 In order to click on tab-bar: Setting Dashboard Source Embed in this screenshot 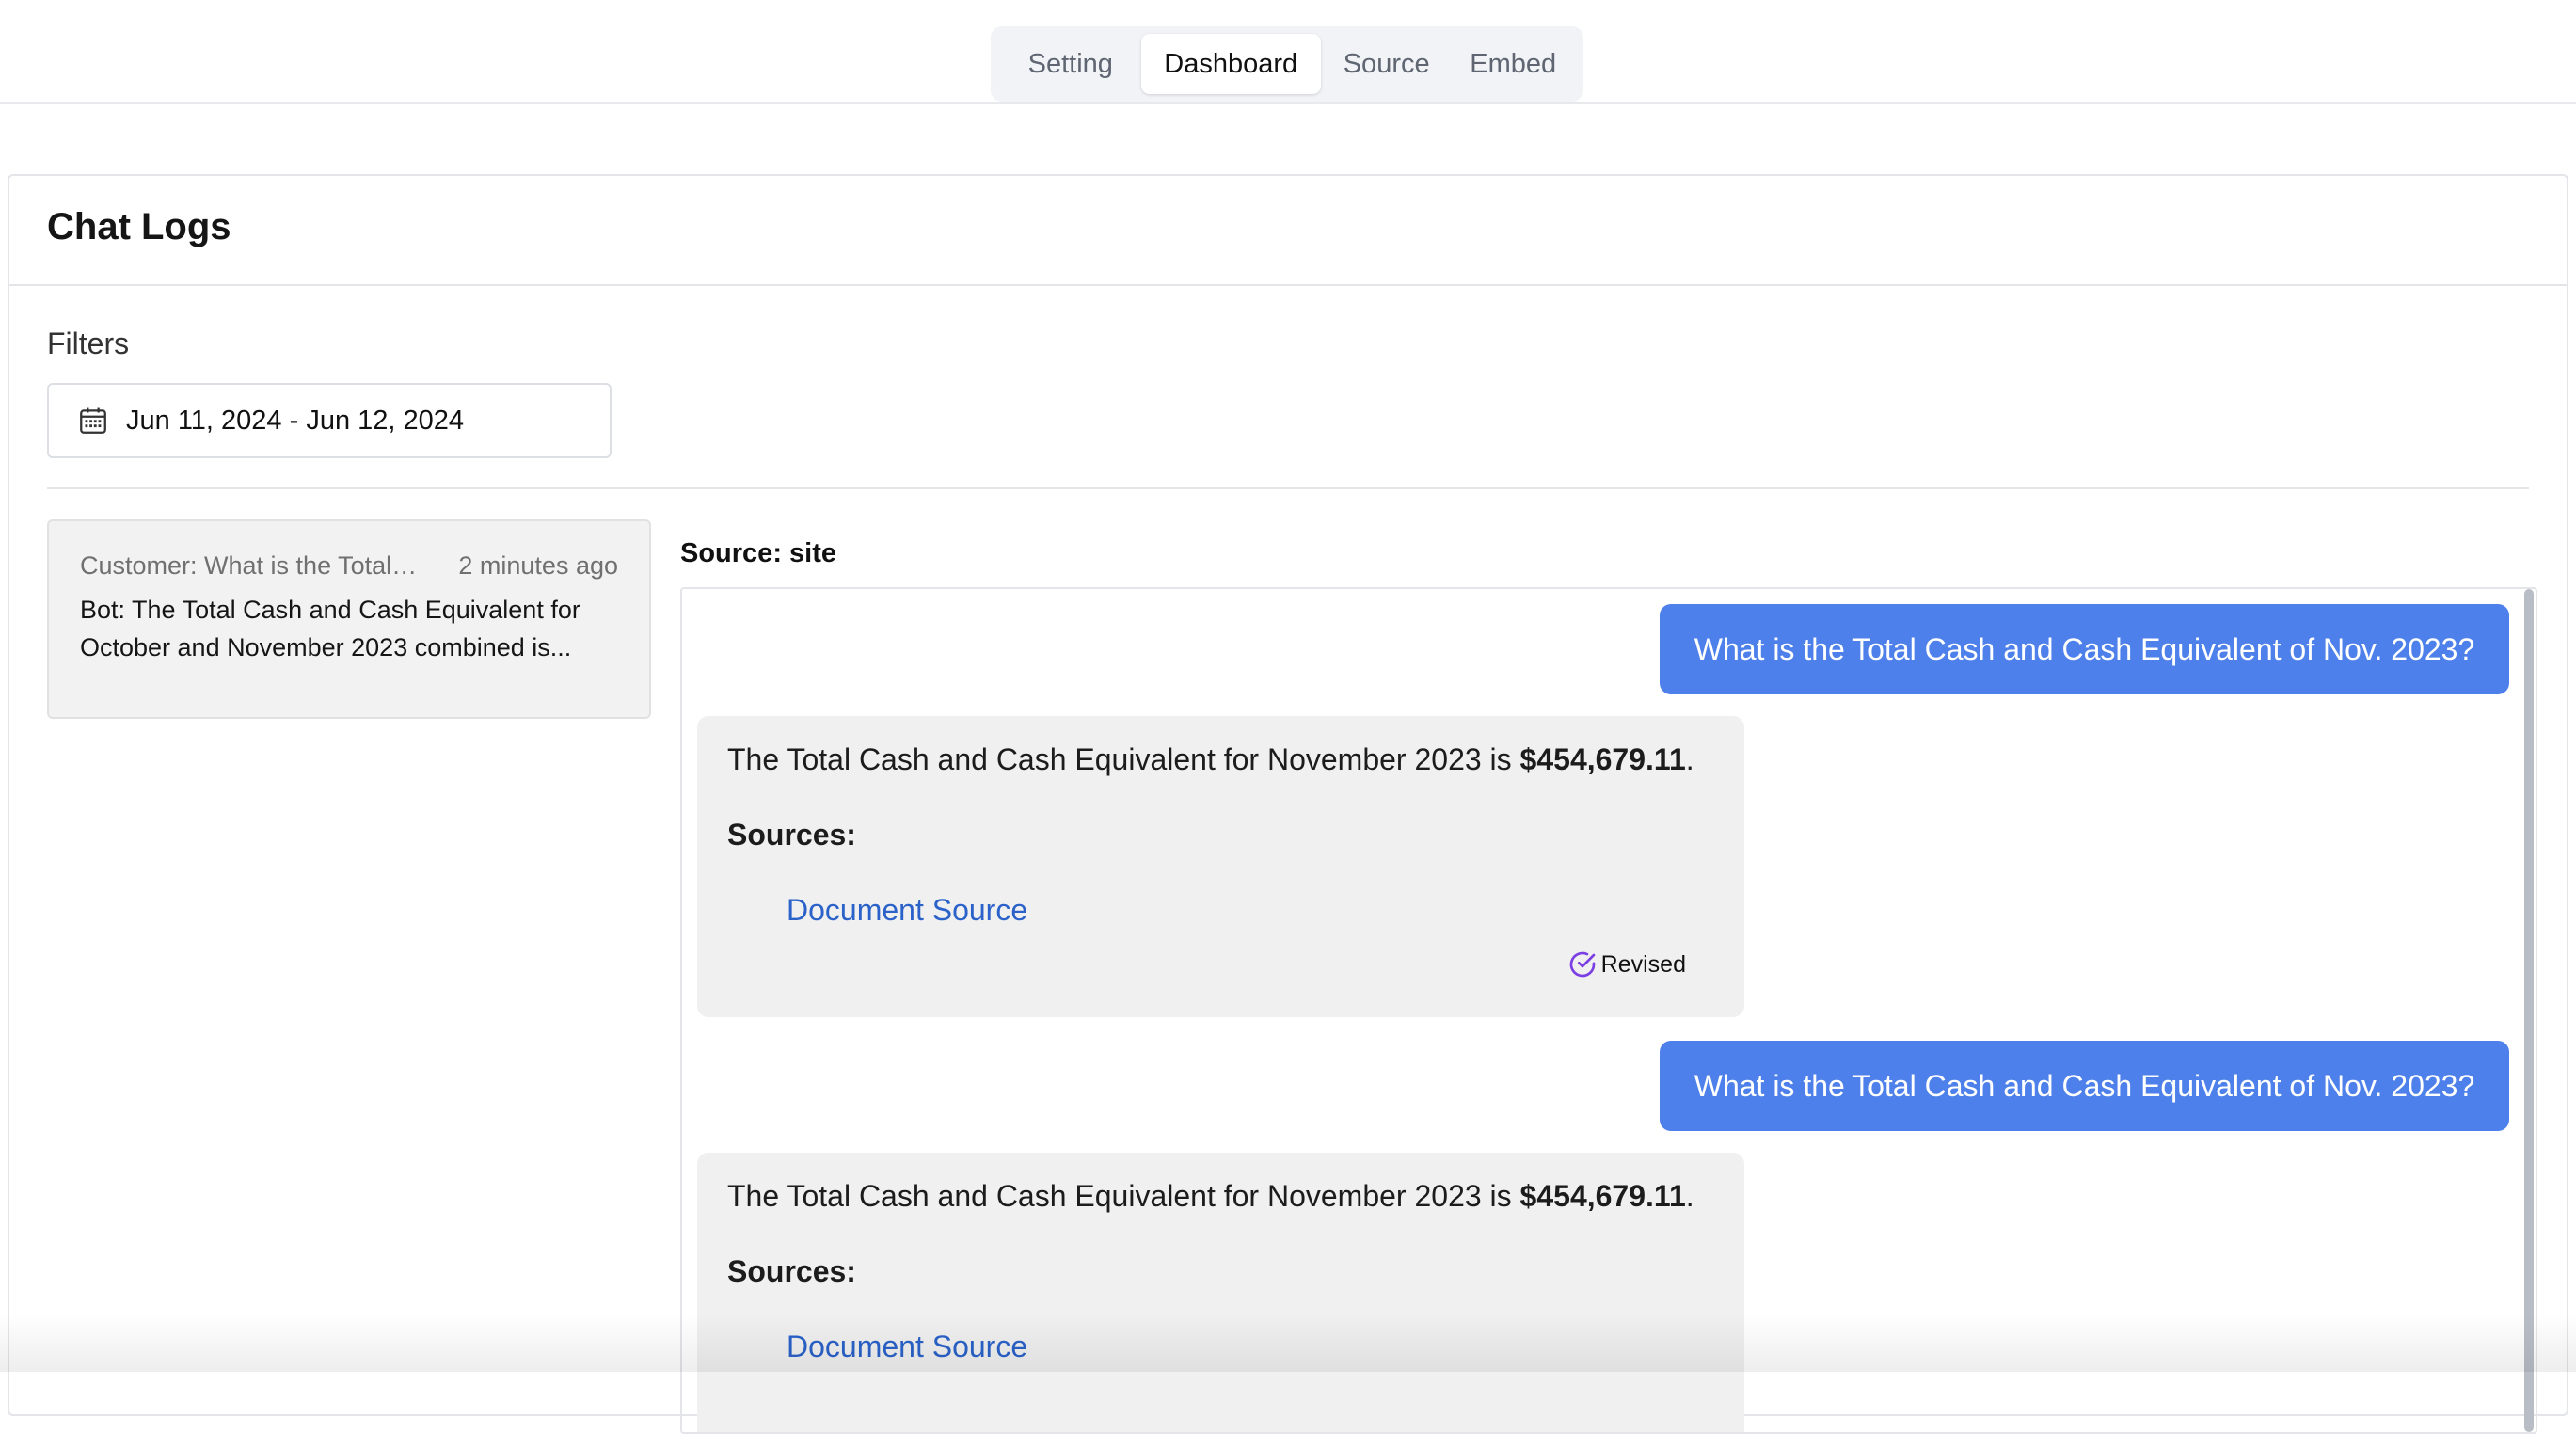, I will do `click(1287, 64)`.